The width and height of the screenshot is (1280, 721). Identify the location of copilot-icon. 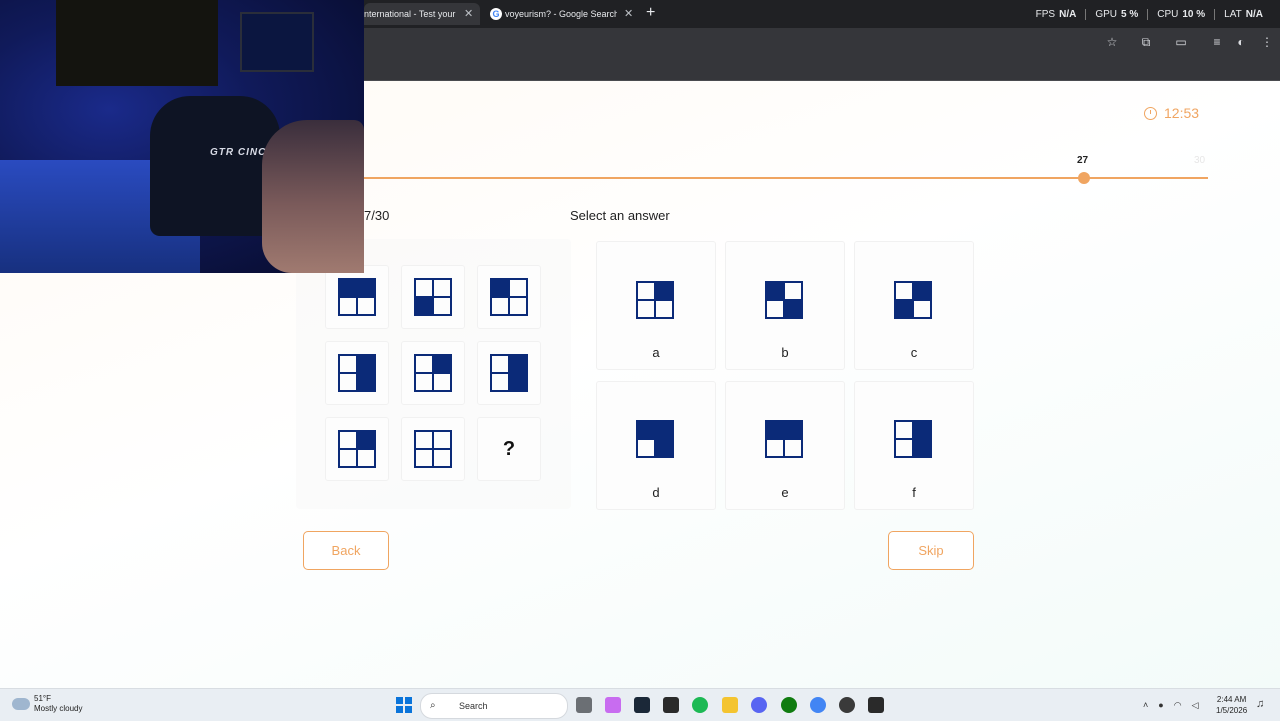
(613, 705).